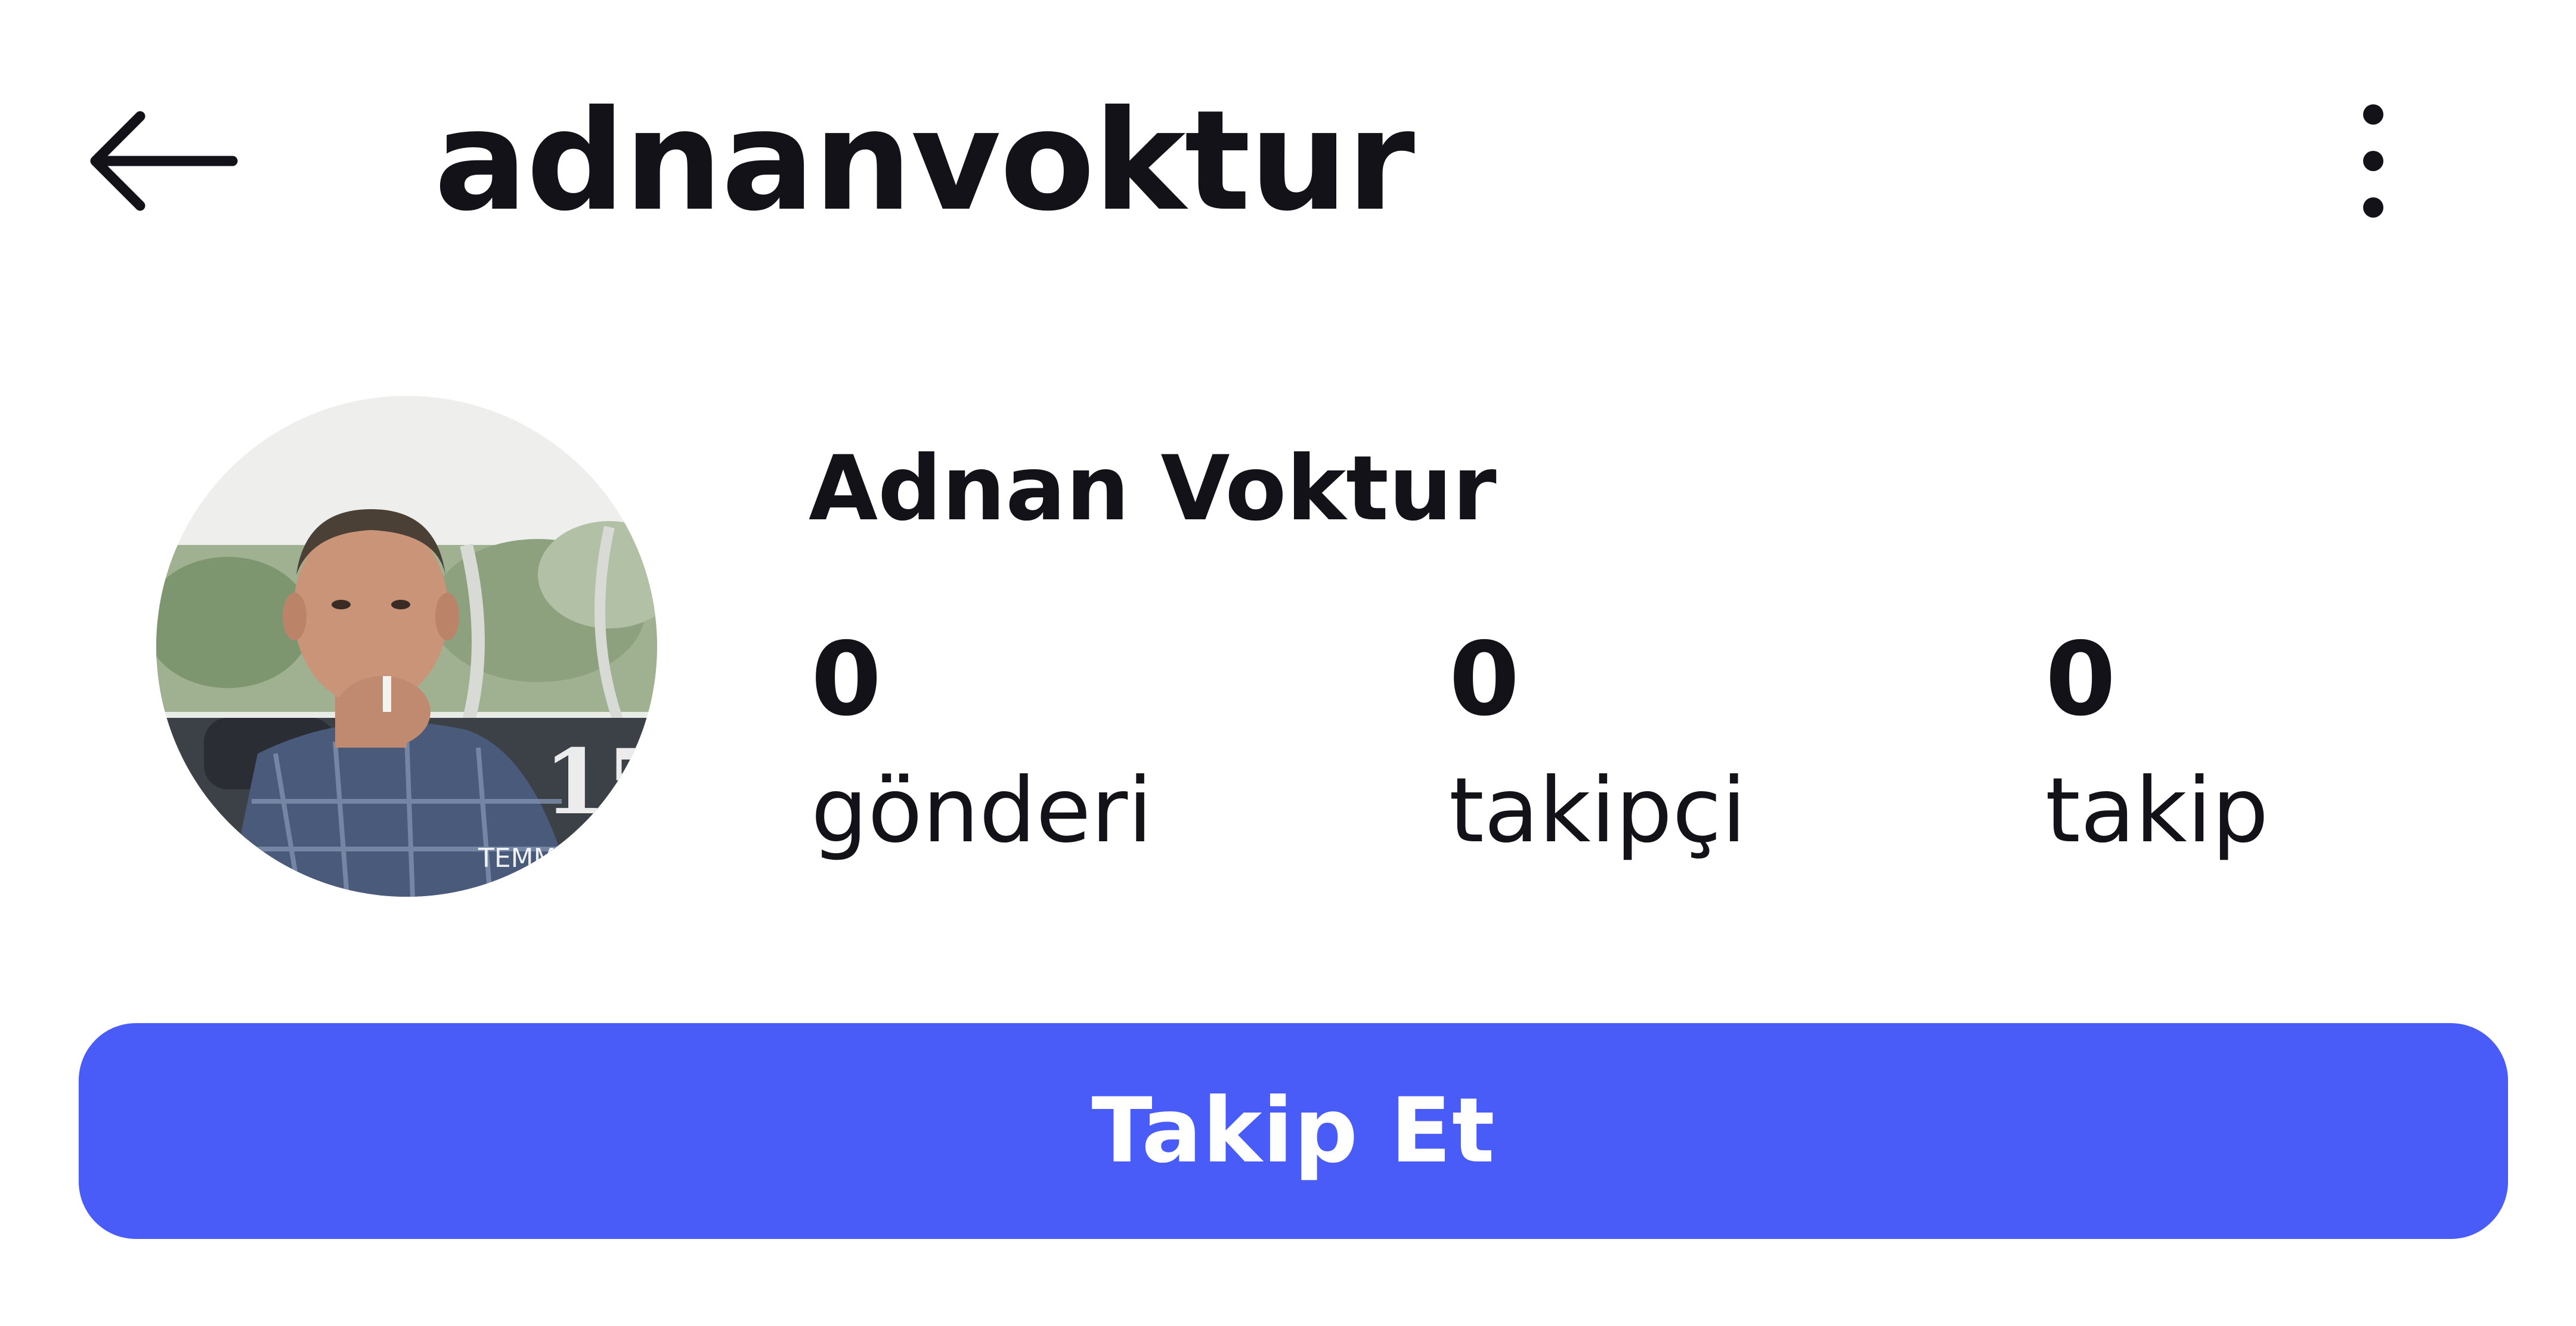 This screenshot has width=2576, height=1326. What do you see at coordinates (982, 811) in the screenshot?
I see `stat-posts-label: gönderi` at bounding box center [982, 811].